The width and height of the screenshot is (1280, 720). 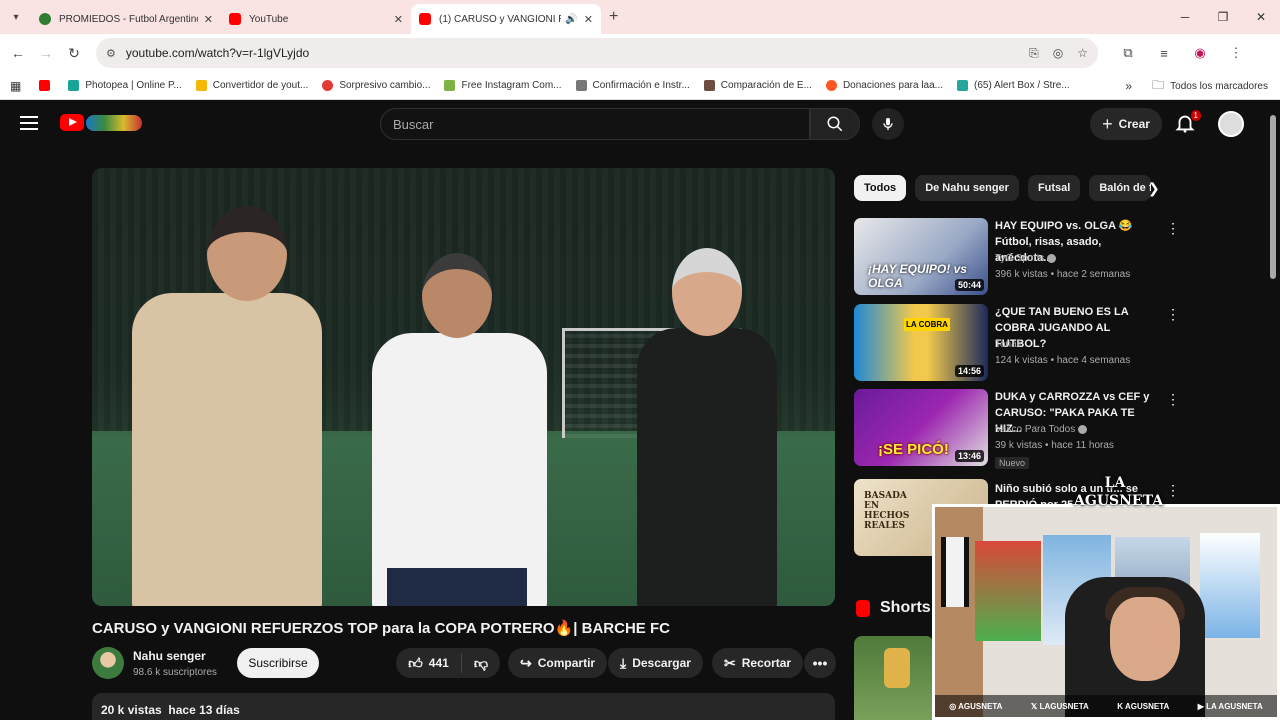 I want to click on url-text: youtube.com/watch?v=r-1lgVLyjdo, so click(x=217, y=53).